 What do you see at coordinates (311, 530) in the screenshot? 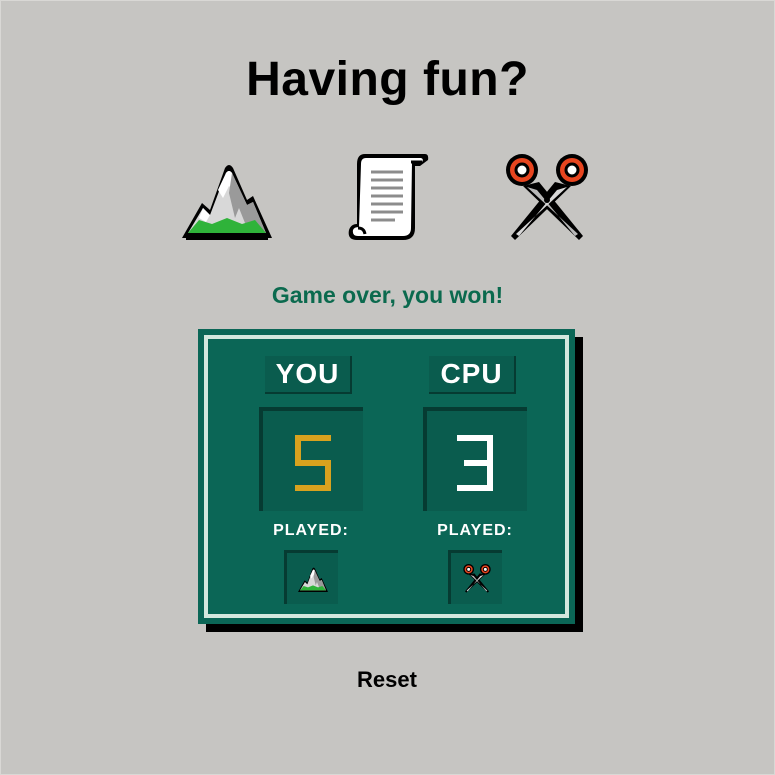
I see `player-played-label: PLAYED:` at bounding box center [311, 530].